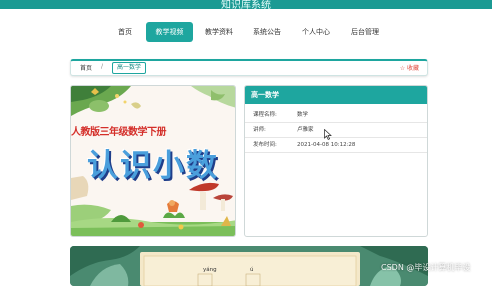  What do you see at coordinates (303, 115) in the screenshot?
I see `detail-value-course-name: 数学` at bounding box center [303, 115].